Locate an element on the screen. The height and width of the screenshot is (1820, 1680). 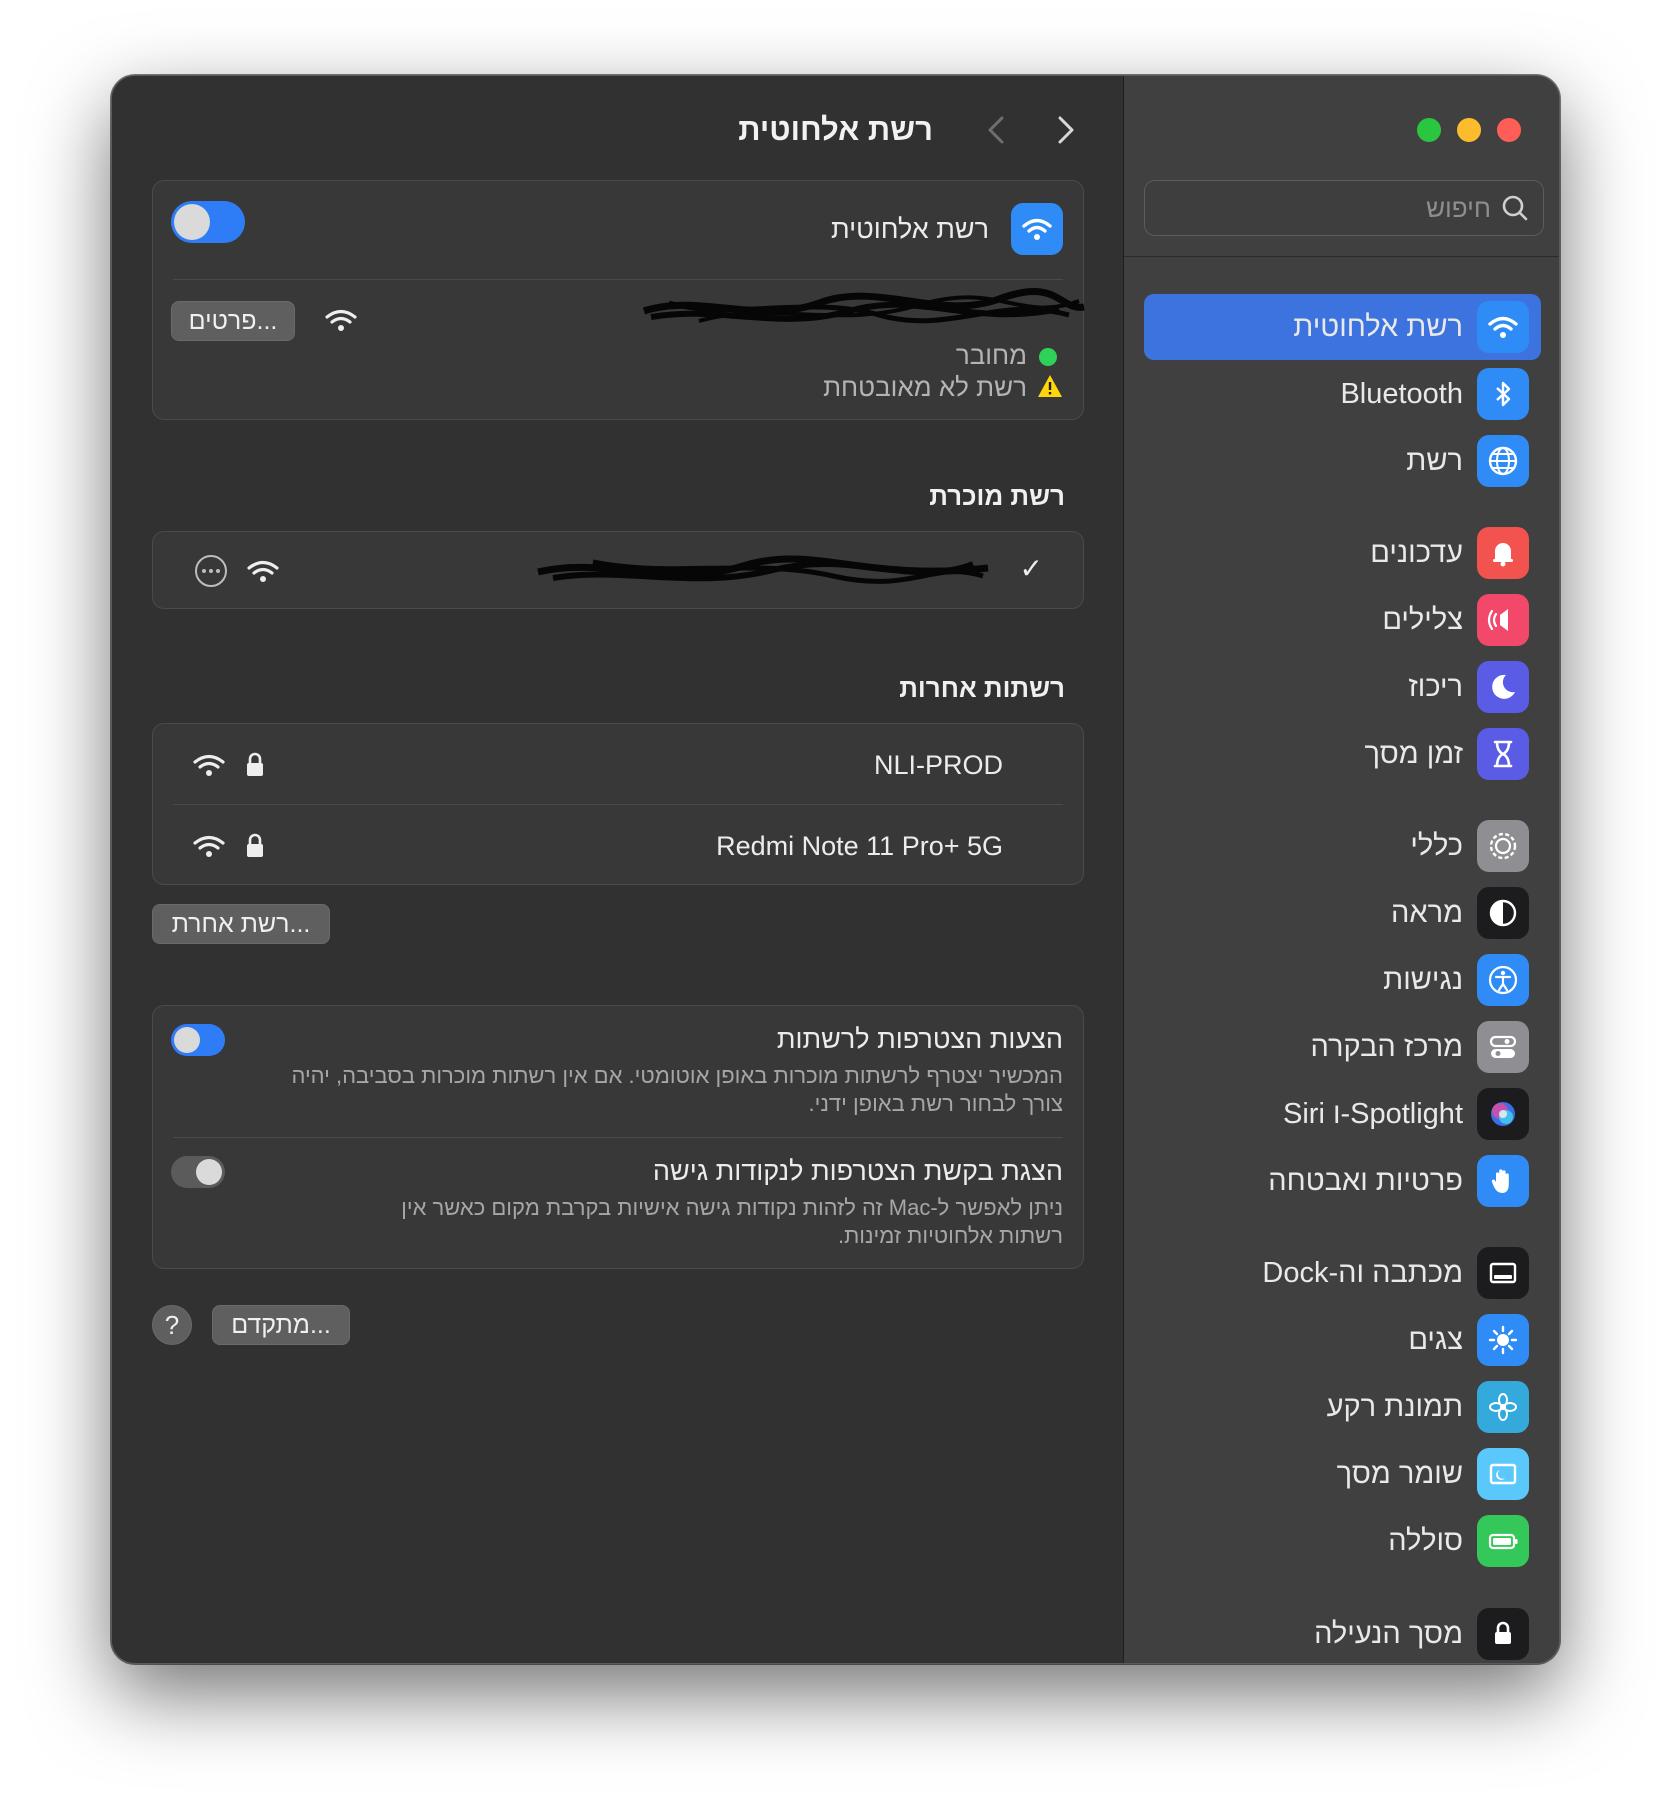
gear-icon is located at coordinates (1503, 846).